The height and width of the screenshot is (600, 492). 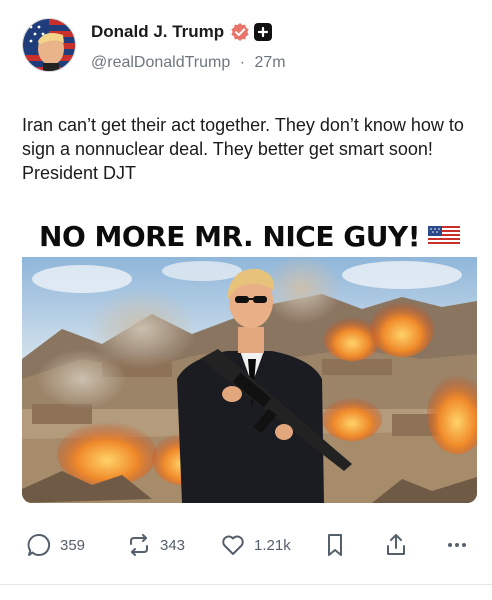 What do you see at coordinates (270, 62) in the screenshot?
I see `post-time: 27m` at bounding box center [270, 62].